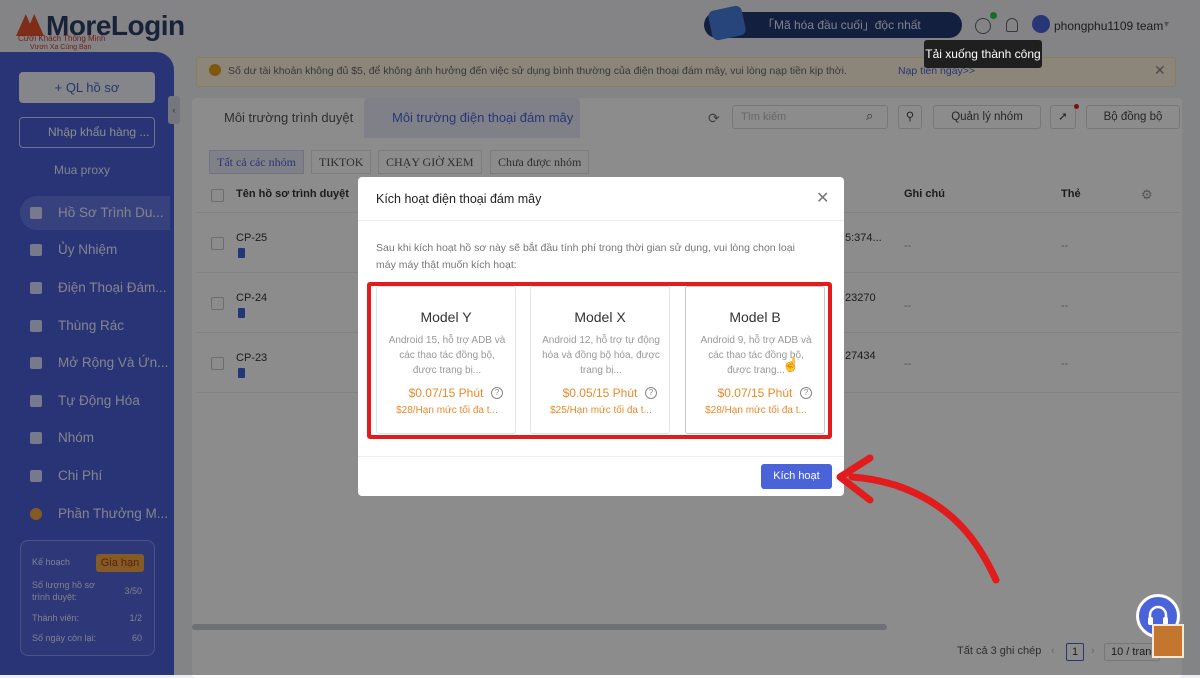  What do you see at coordinates (983, 54) in the screenshot?
I see `download-tooltip: Tải xuống thành công` at bounding box center [983, 54].